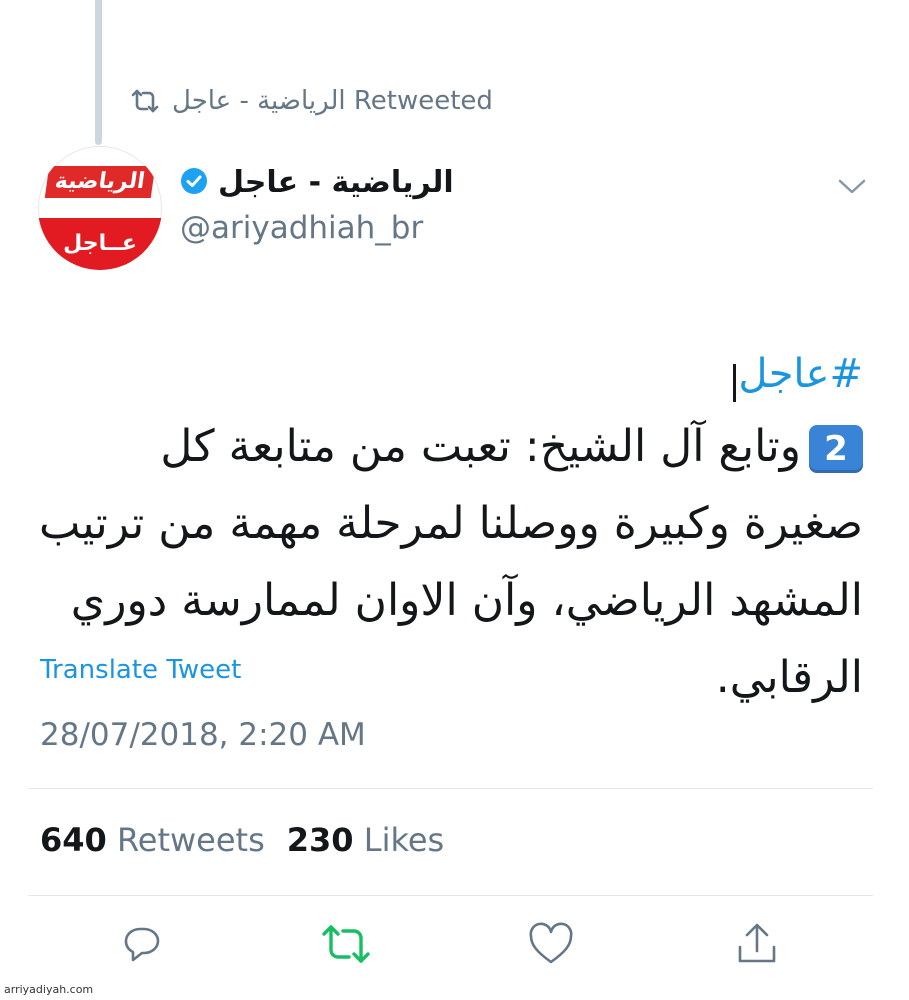  What do you see at coordinates (301, 228) in the screenshot?
I see `author-handle: @ariyadhiah_br` at bounding box center [301, 228].